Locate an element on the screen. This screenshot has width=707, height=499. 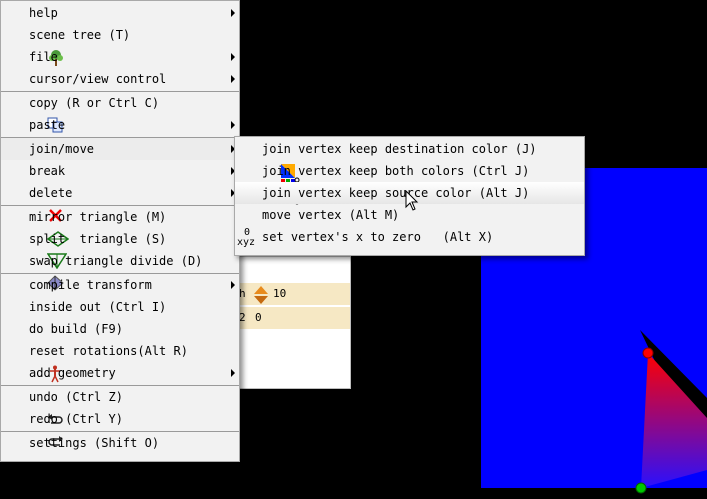
menu-item-file: file is located at coordinates (120, 57).